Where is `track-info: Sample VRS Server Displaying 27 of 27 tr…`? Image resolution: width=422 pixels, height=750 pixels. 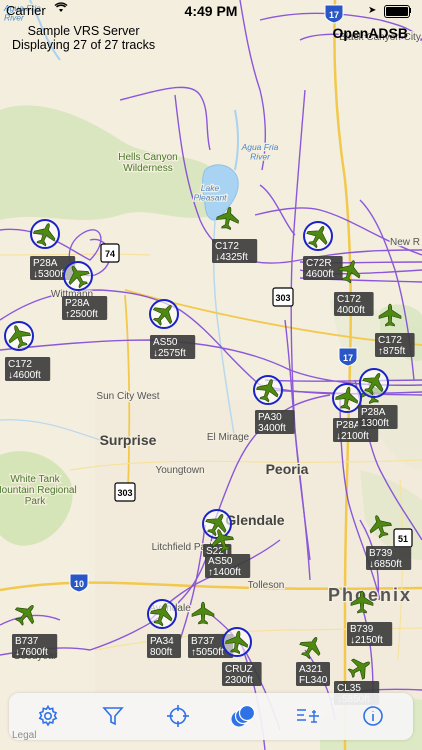 track-info: Sample VRS Server Displaying 27 of 27 tr… is located at coordinates (83, 38).